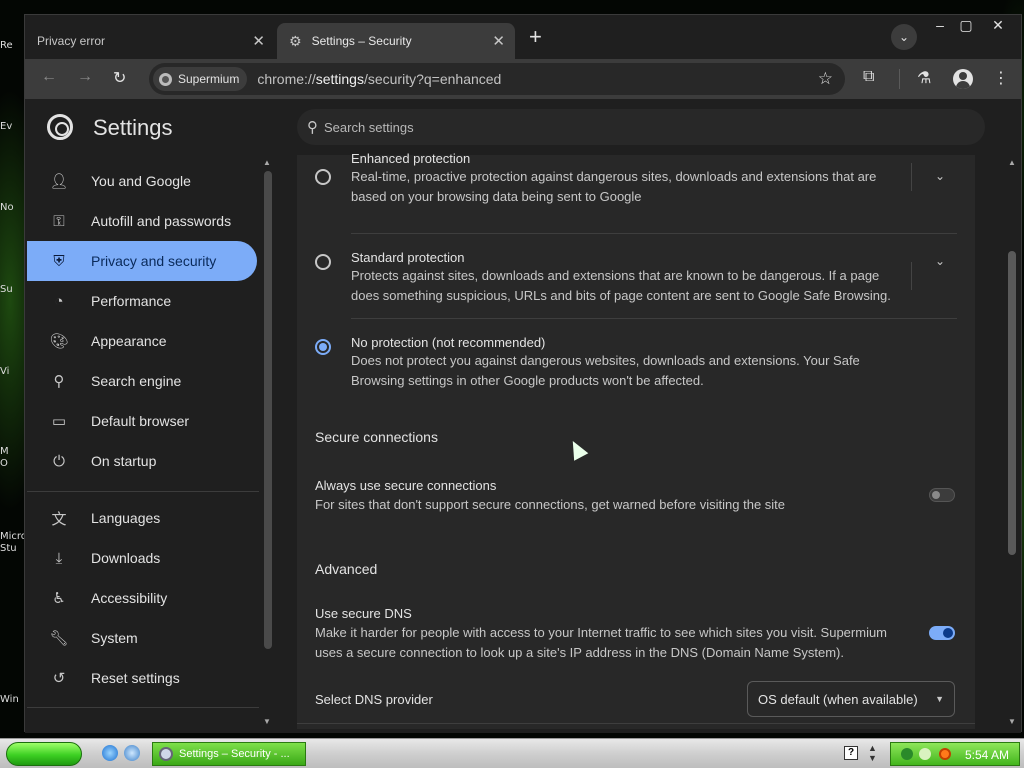 This screenshot has height=768, width=1024. I want to click on desktop-icon-5: Vi, so click(12, 372).